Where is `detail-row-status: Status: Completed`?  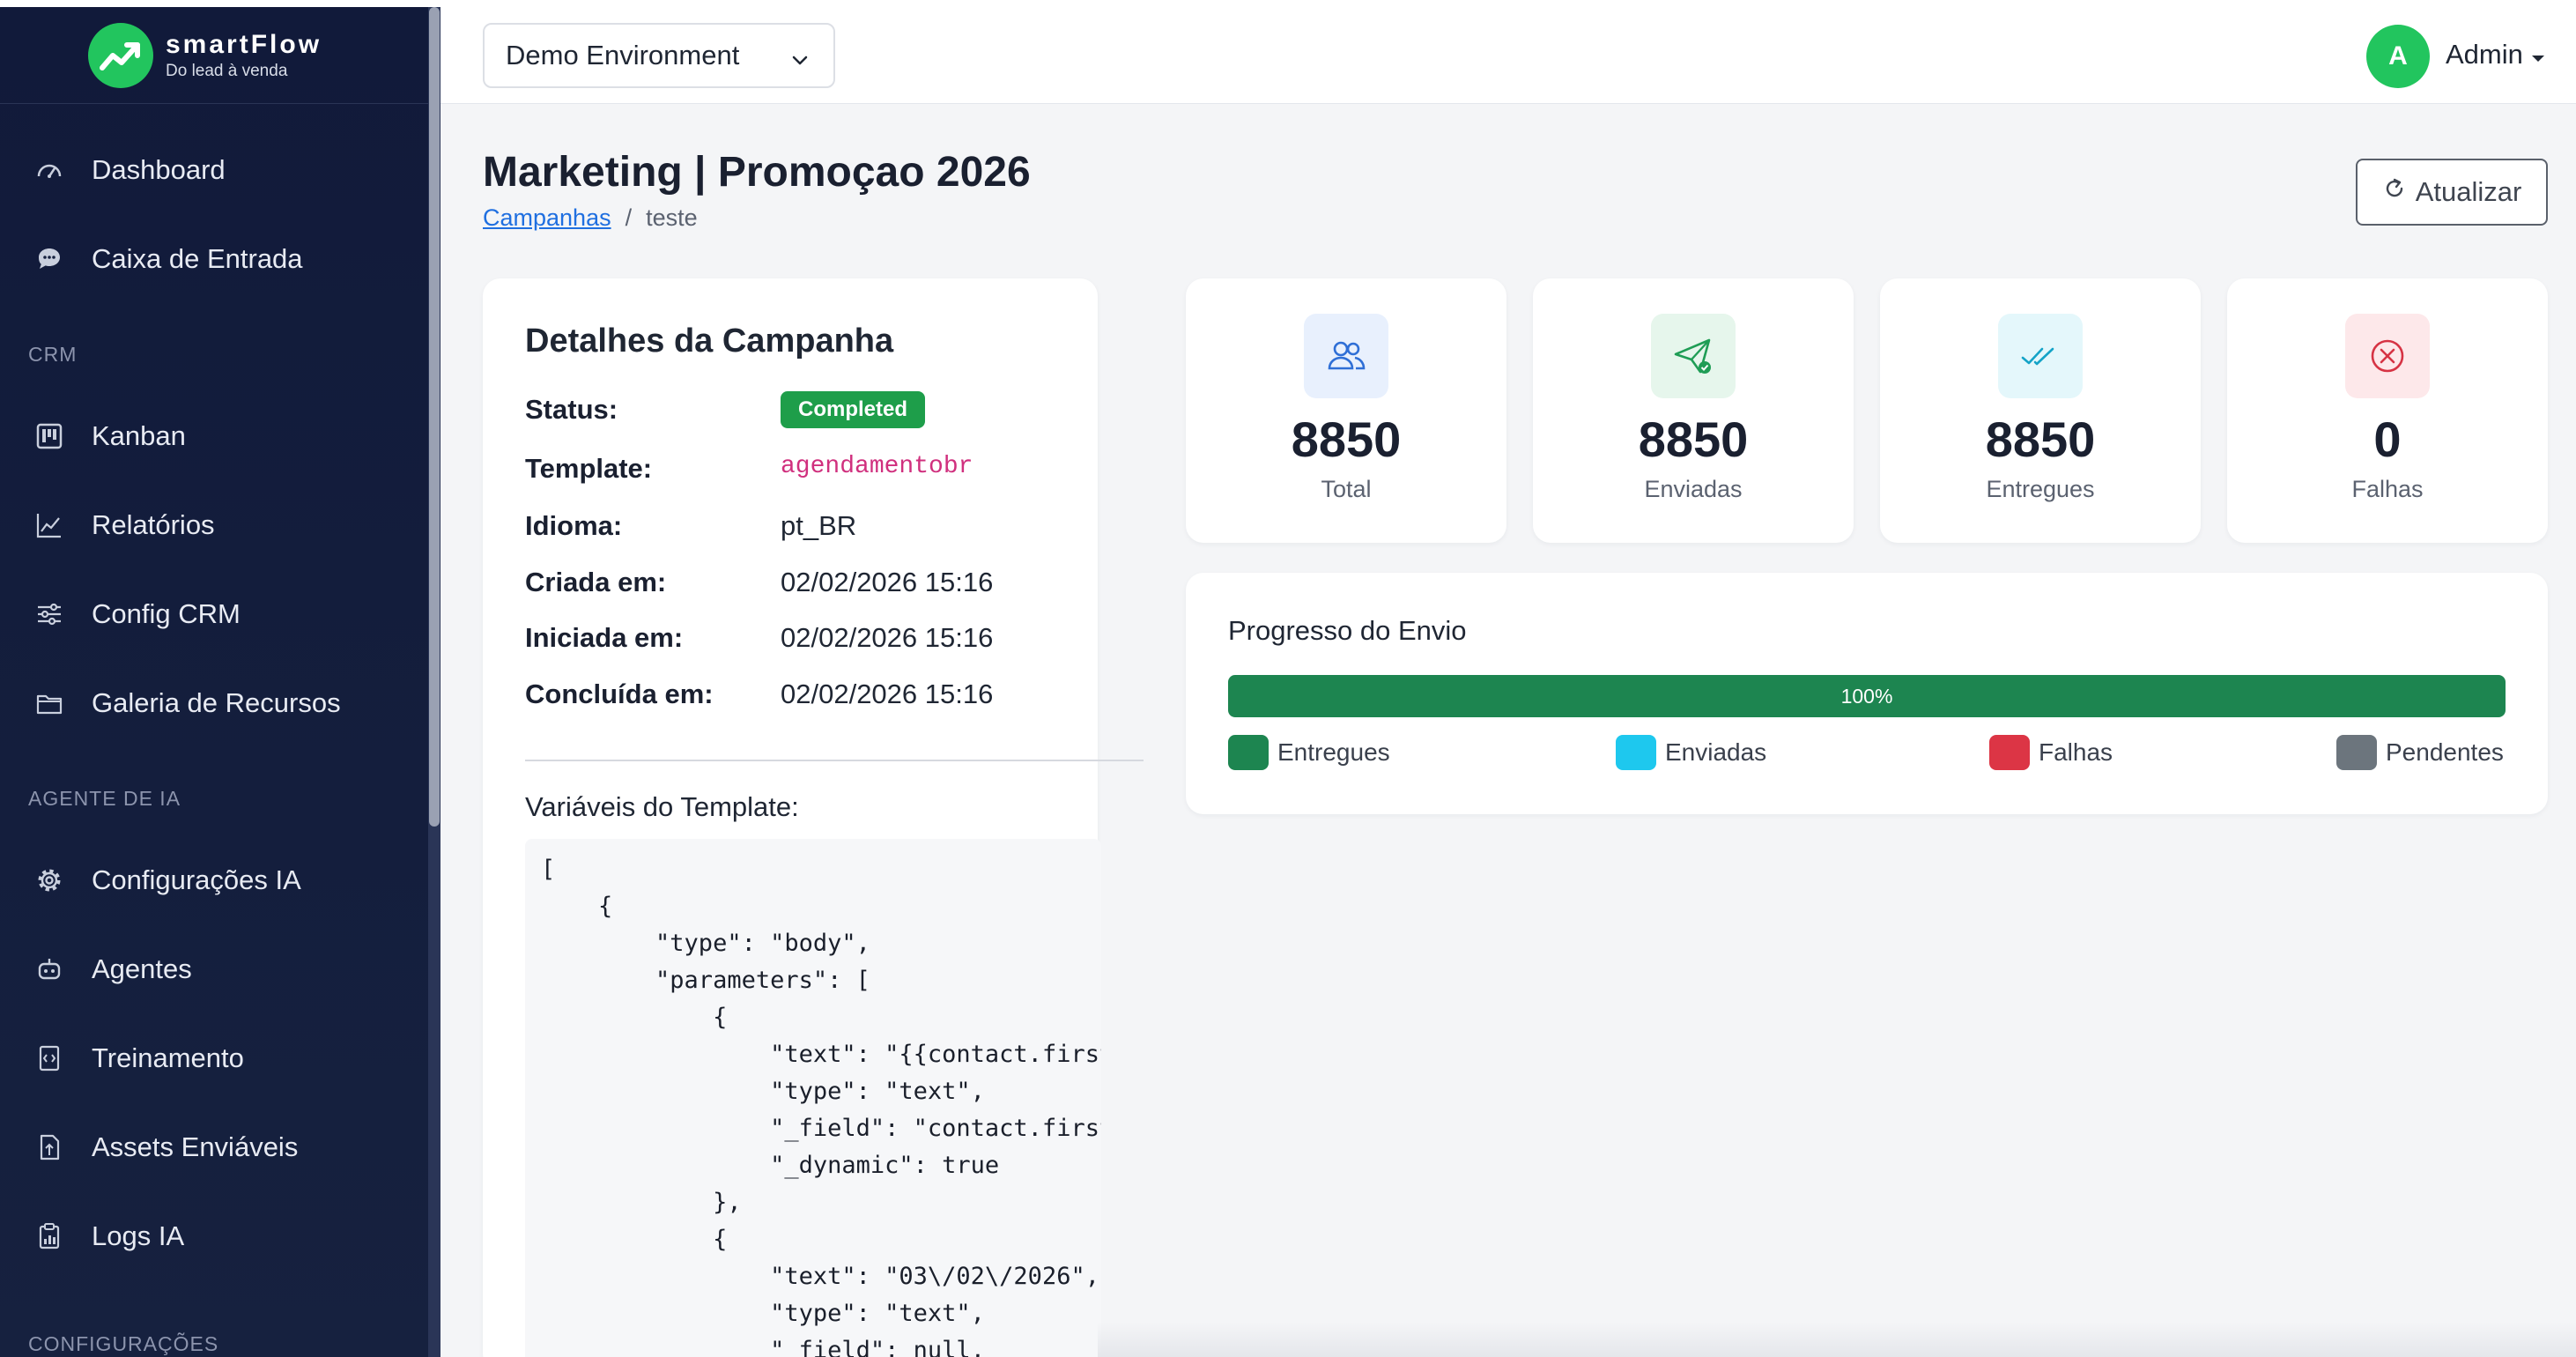 detail-row-status: Status: Completed is located at coordinates (726, 409).